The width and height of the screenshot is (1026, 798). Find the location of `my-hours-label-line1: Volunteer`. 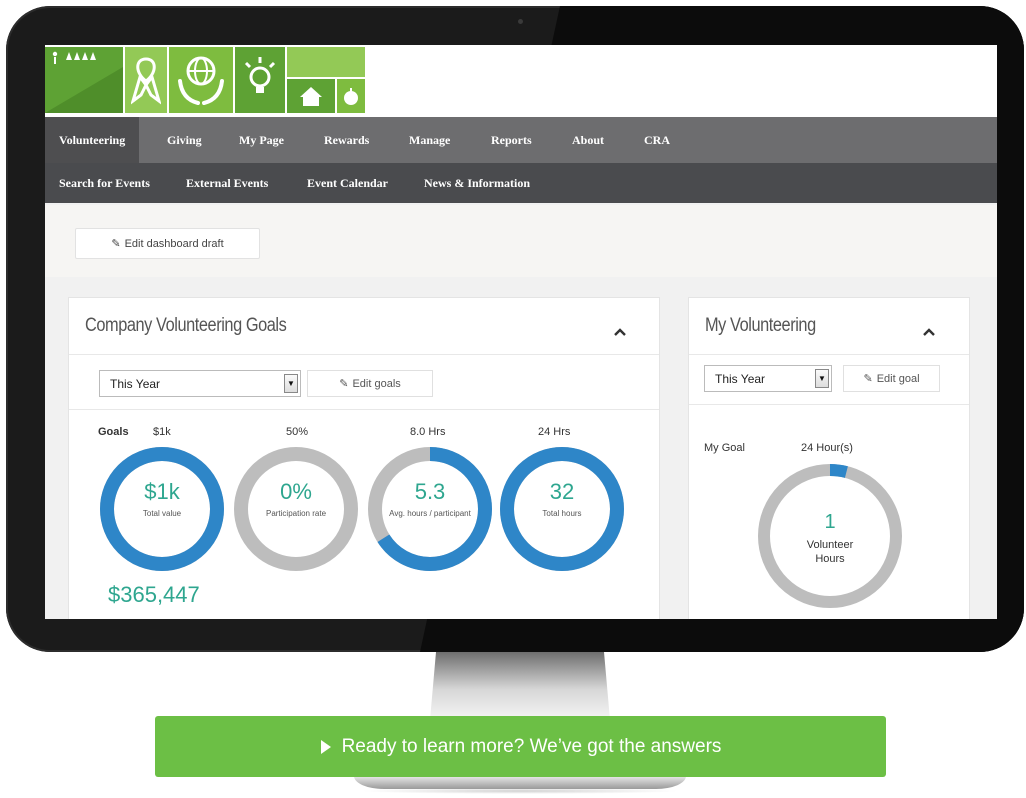

my-hours-label-line1: Volunteer is located at coordinates (830, 545).